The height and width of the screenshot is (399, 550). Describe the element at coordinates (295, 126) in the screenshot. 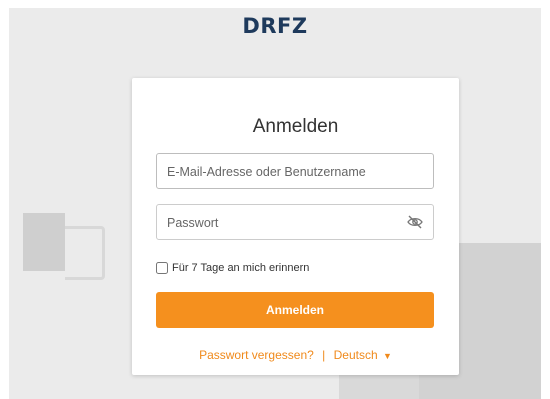

I see `login-title: Anmelden` at that location.